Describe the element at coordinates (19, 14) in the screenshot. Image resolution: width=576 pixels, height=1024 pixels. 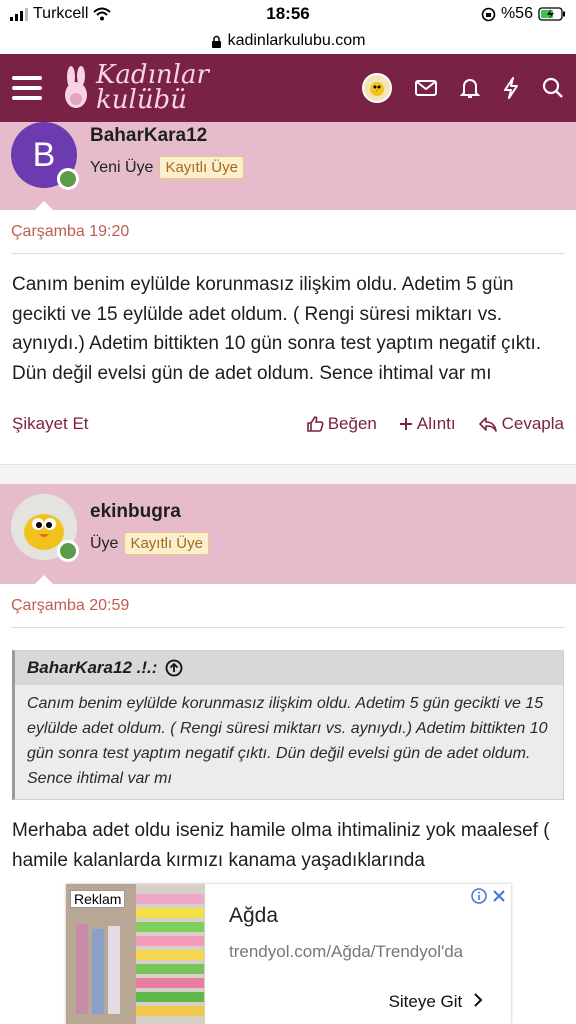
I see `signal-icon` at that location.